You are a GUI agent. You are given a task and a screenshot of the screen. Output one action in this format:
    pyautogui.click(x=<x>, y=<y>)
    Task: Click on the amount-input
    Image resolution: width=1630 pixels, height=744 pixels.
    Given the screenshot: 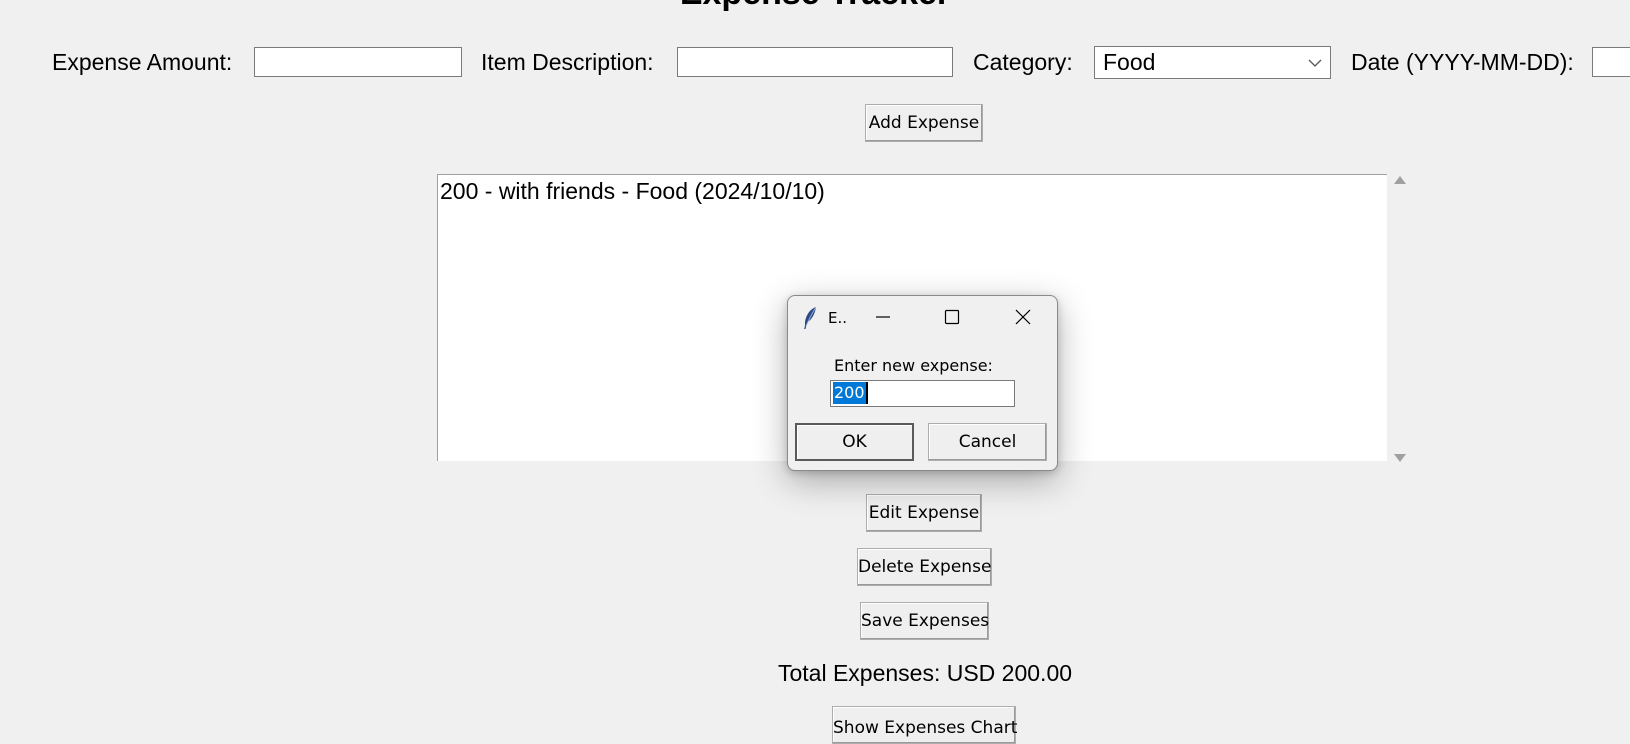 What is the action you would take?
    pyautogui.click(x=358, y=62)
    